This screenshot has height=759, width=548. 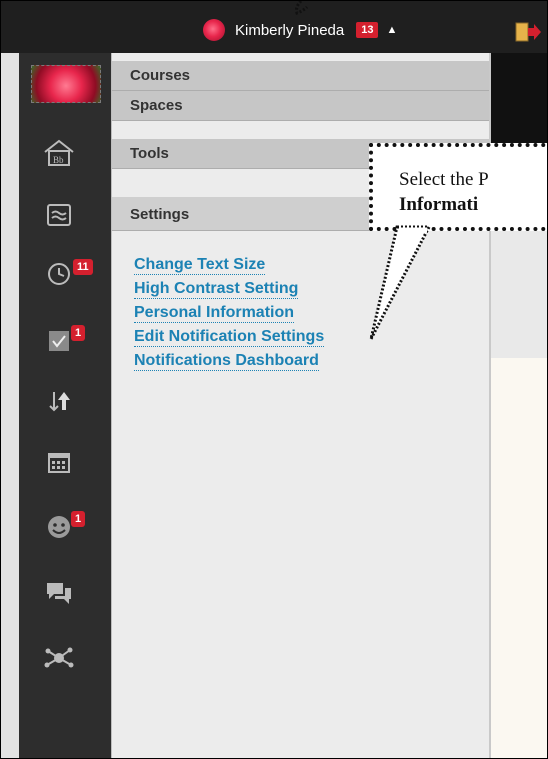 I want to click on notifications-dashboard-link: Notifications Dashboard, so click(x=226, y=361).